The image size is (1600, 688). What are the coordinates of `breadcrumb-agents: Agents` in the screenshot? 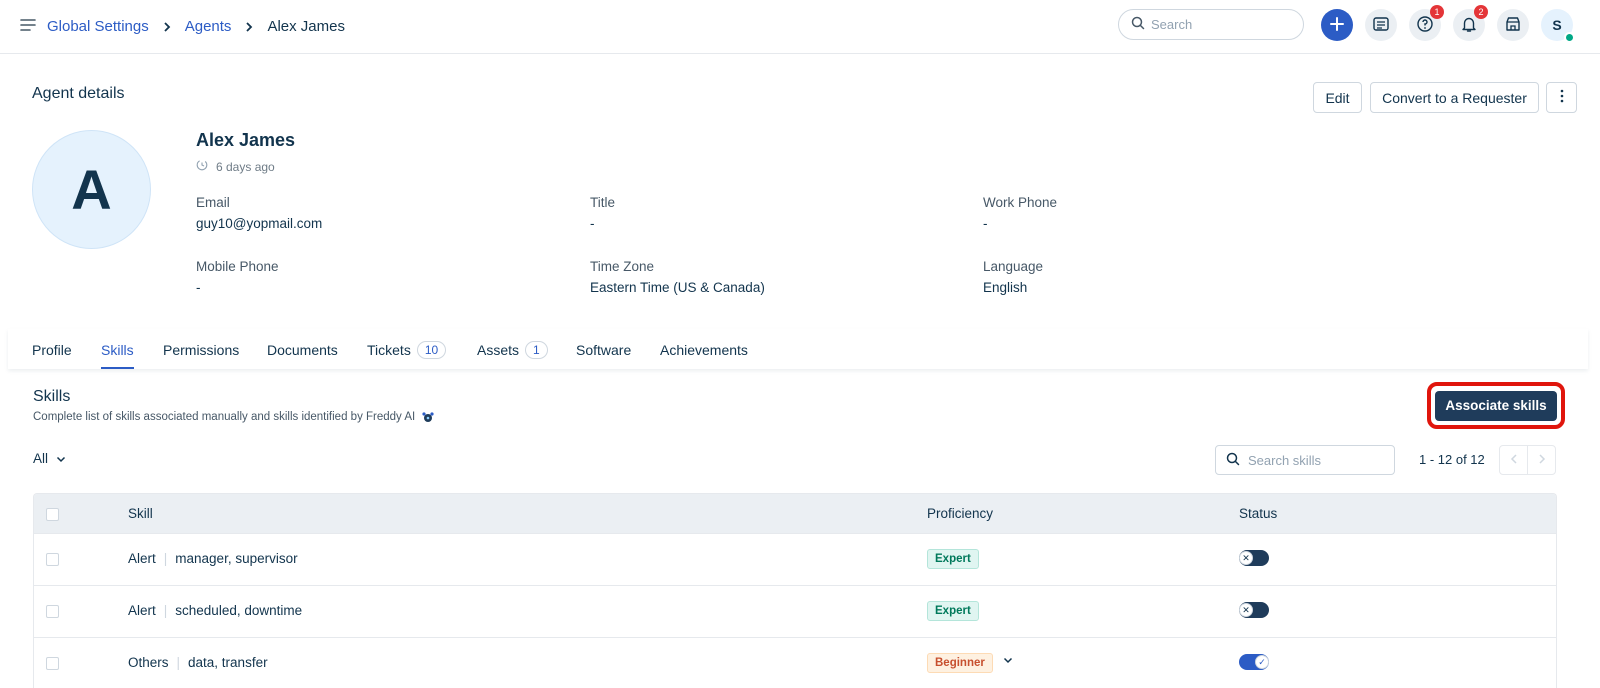 It's located at (208, 26).